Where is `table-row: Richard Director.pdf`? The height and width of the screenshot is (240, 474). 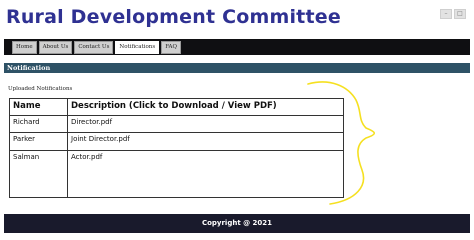 table-row: Richard Director.pdf is located at coordinates (176, 124).